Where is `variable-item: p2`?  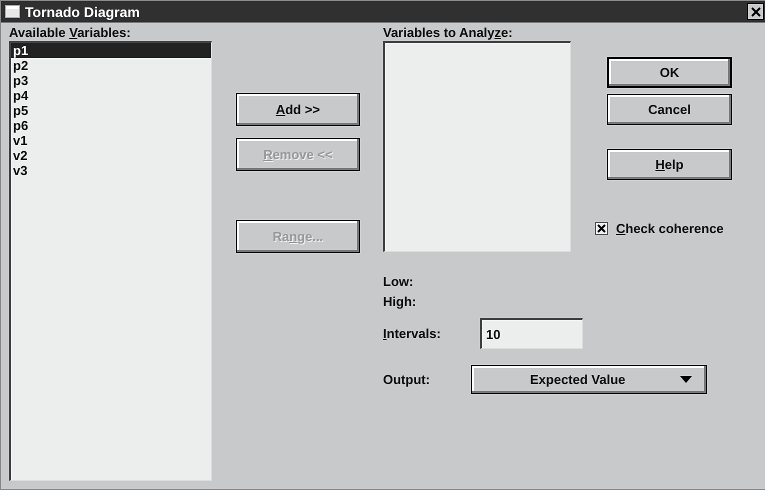
variable-item: p2 is located at coordinates (111, 65).